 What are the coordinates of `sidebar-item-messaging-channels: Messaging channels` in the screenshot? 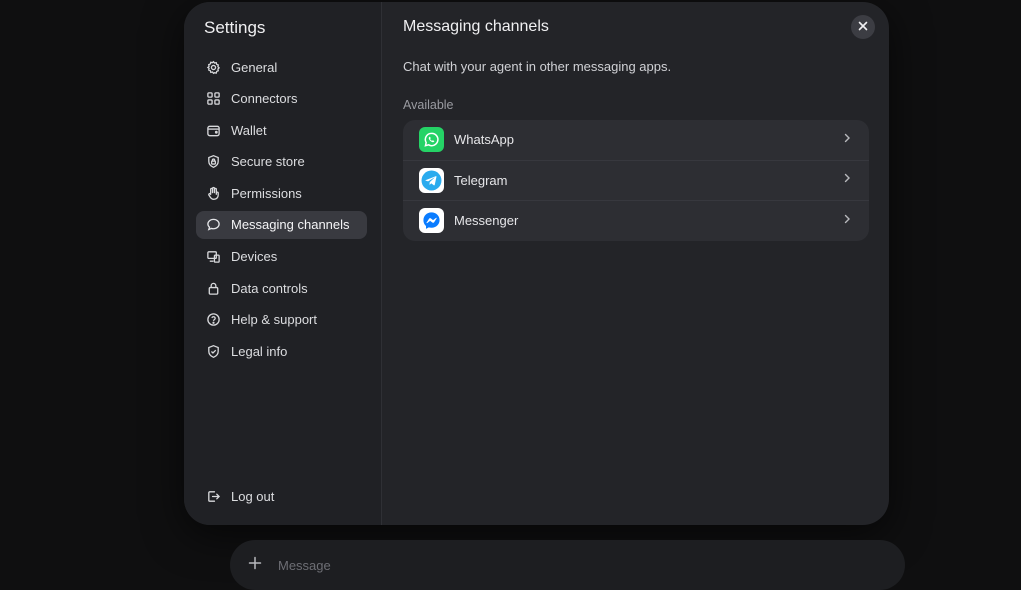 It's located at (281, 224).